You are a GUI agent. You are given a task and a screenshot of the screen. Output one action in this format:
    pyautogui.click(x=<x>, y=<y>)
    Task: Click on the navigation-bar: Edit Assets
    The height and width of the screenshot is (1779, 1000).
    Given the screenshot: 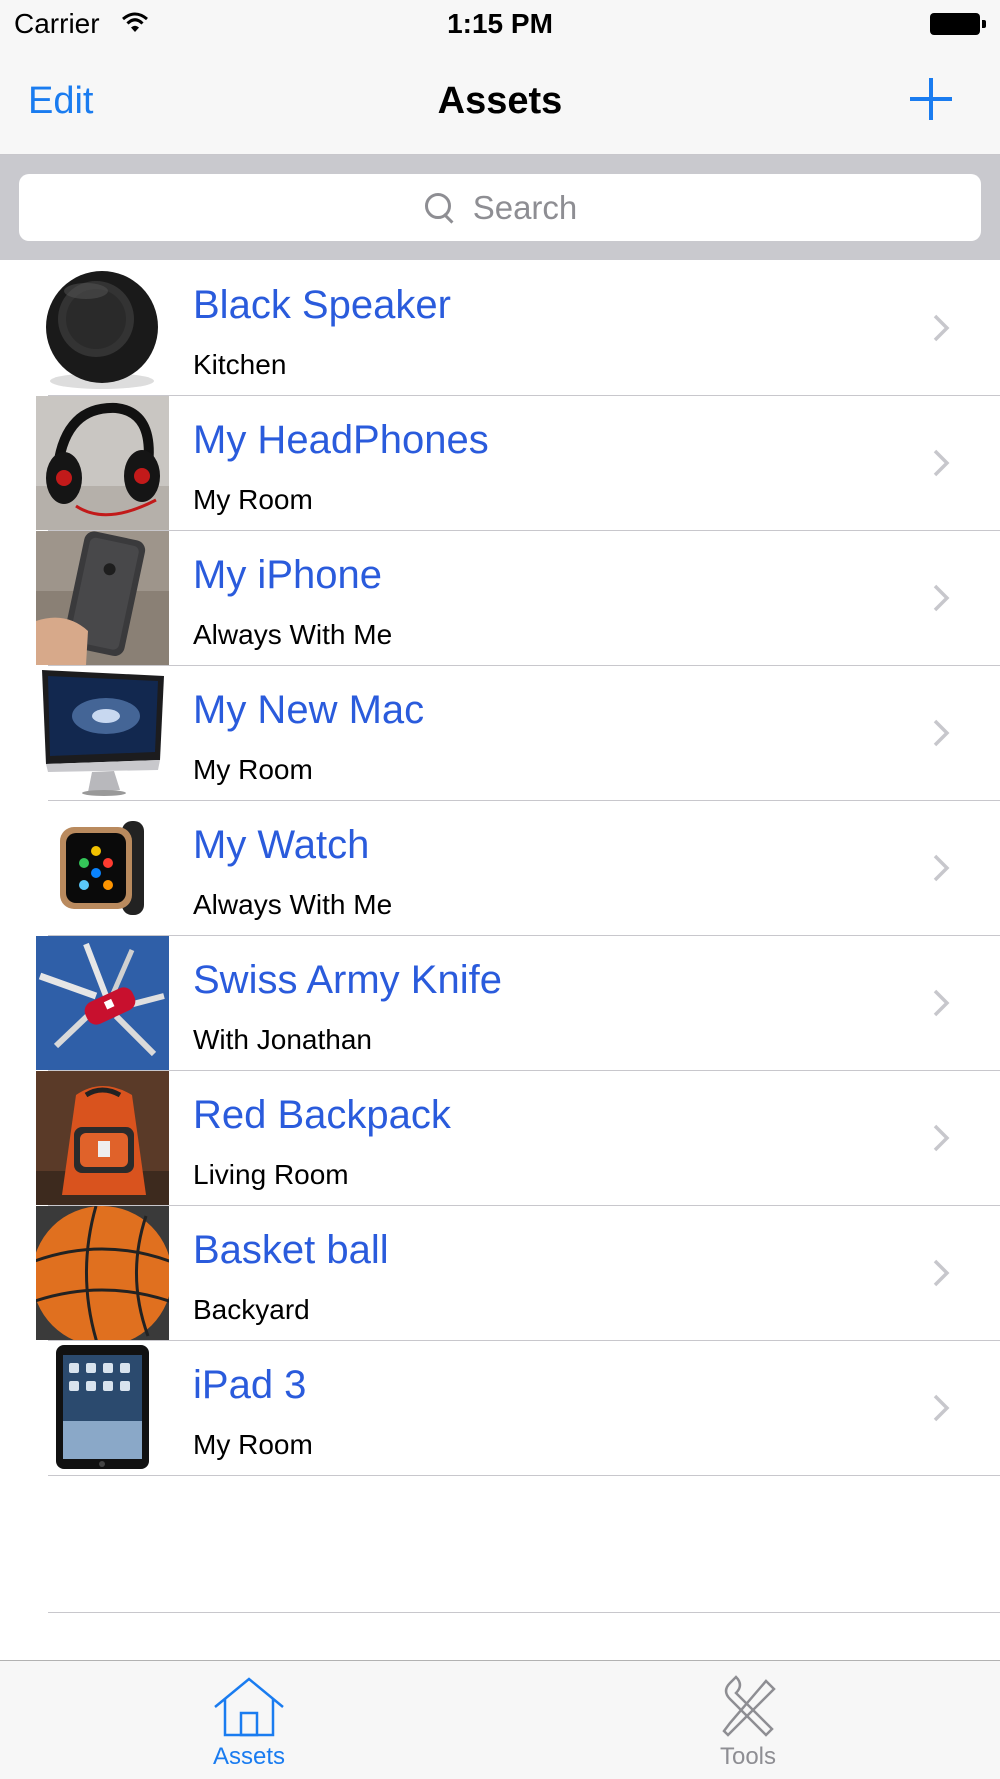 What is the action you would take?
    pyautogui.click(x=500, y=102)
    